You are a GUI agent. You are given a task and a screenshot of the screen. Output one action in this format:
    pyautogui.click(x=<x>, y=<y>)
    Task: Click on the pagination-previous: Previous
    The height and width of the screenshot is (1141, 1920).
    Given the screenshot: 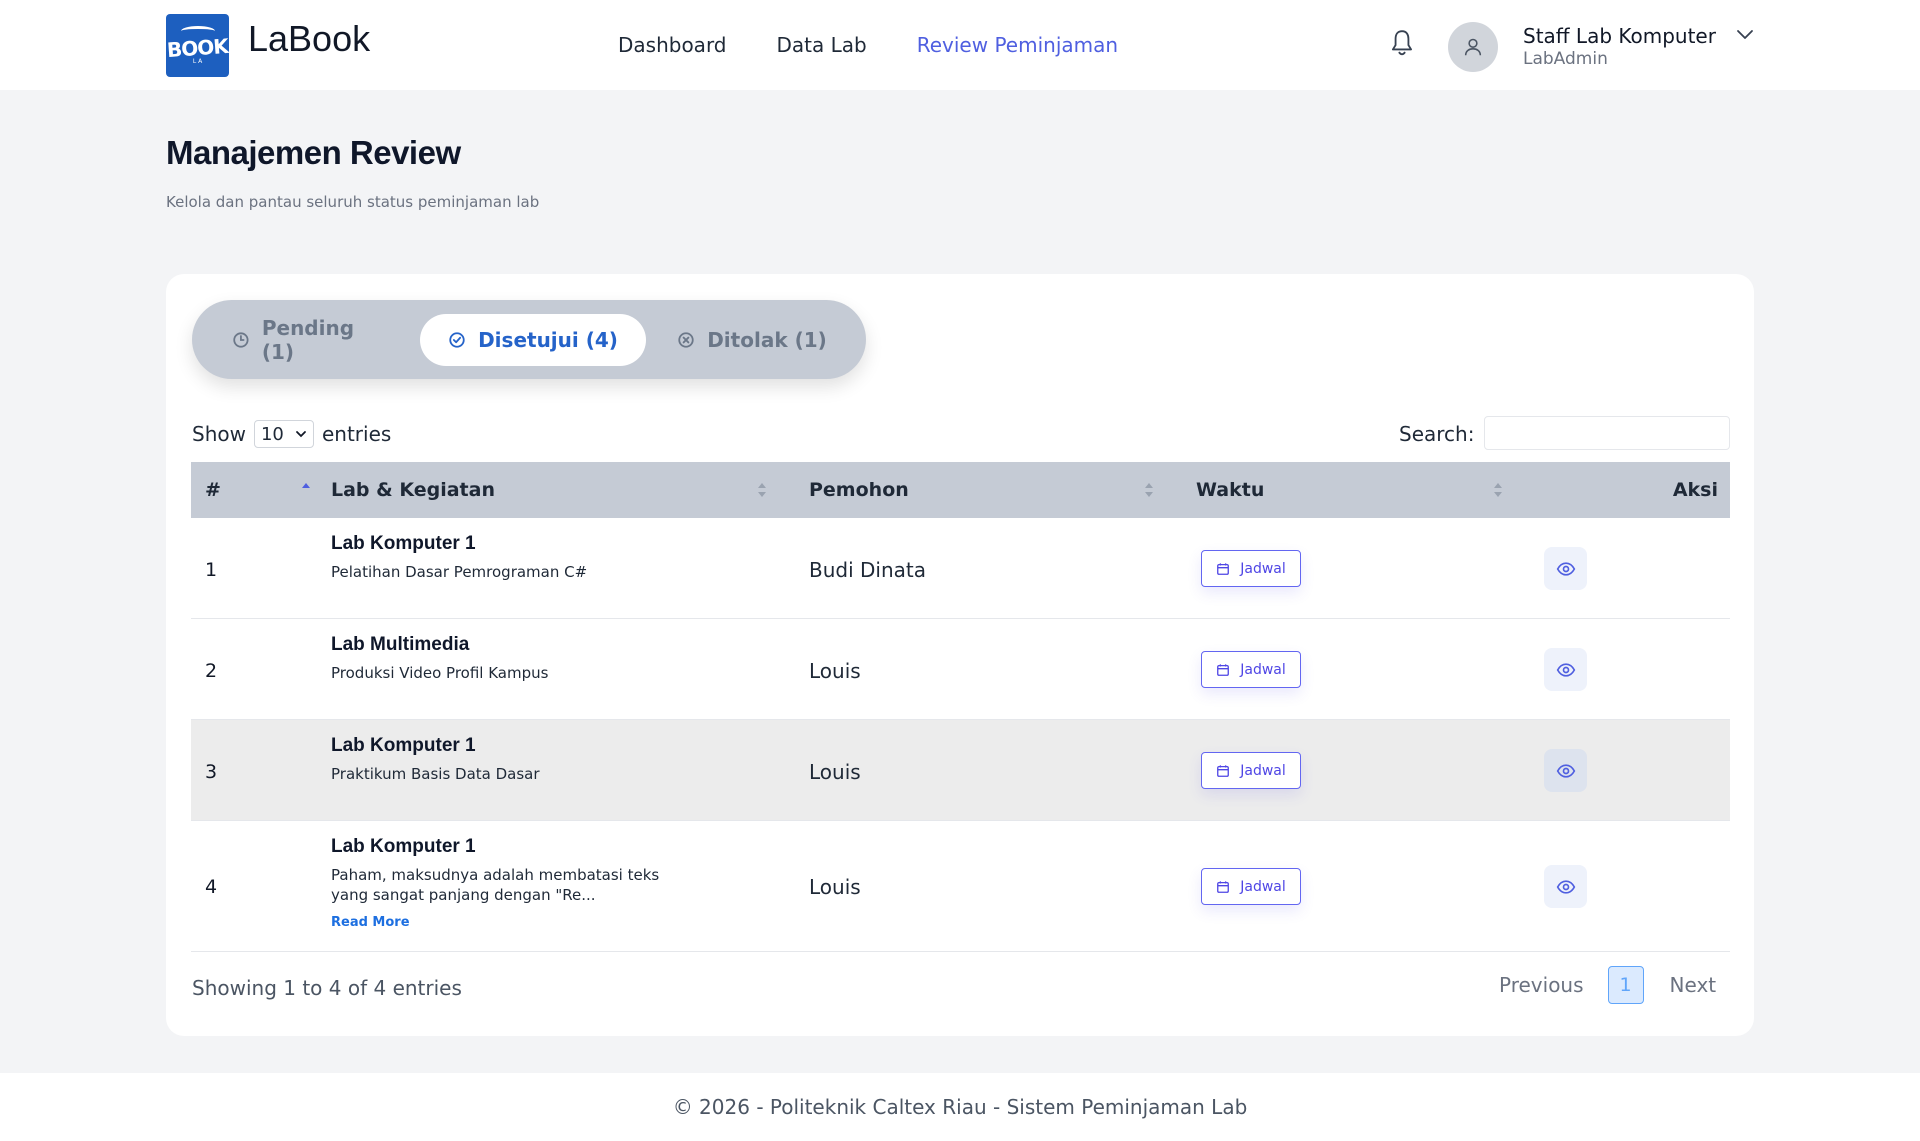 What is the action you would take?
    pyautogui.click(x=1541, y=985)
    